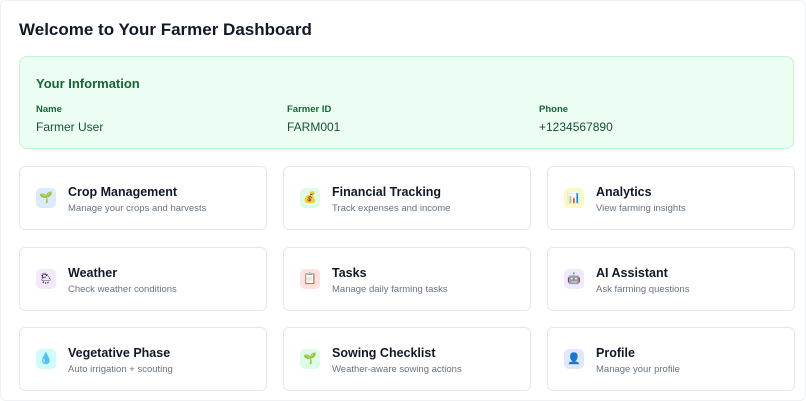 This screenshot has height=401, width=806. What do you see at coordinates (576, 119) in the screenshot?
I see `info-field-phone: Phone +1234567890` at bounding box center [576, 119].